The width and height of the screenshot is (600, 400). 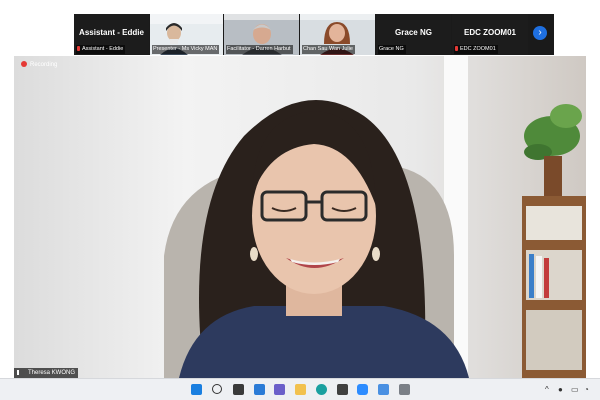 What do you see at coordinates (279, 389) in the screenshot?
I see `teams-chat-icon` at bounding box center [279, 389].